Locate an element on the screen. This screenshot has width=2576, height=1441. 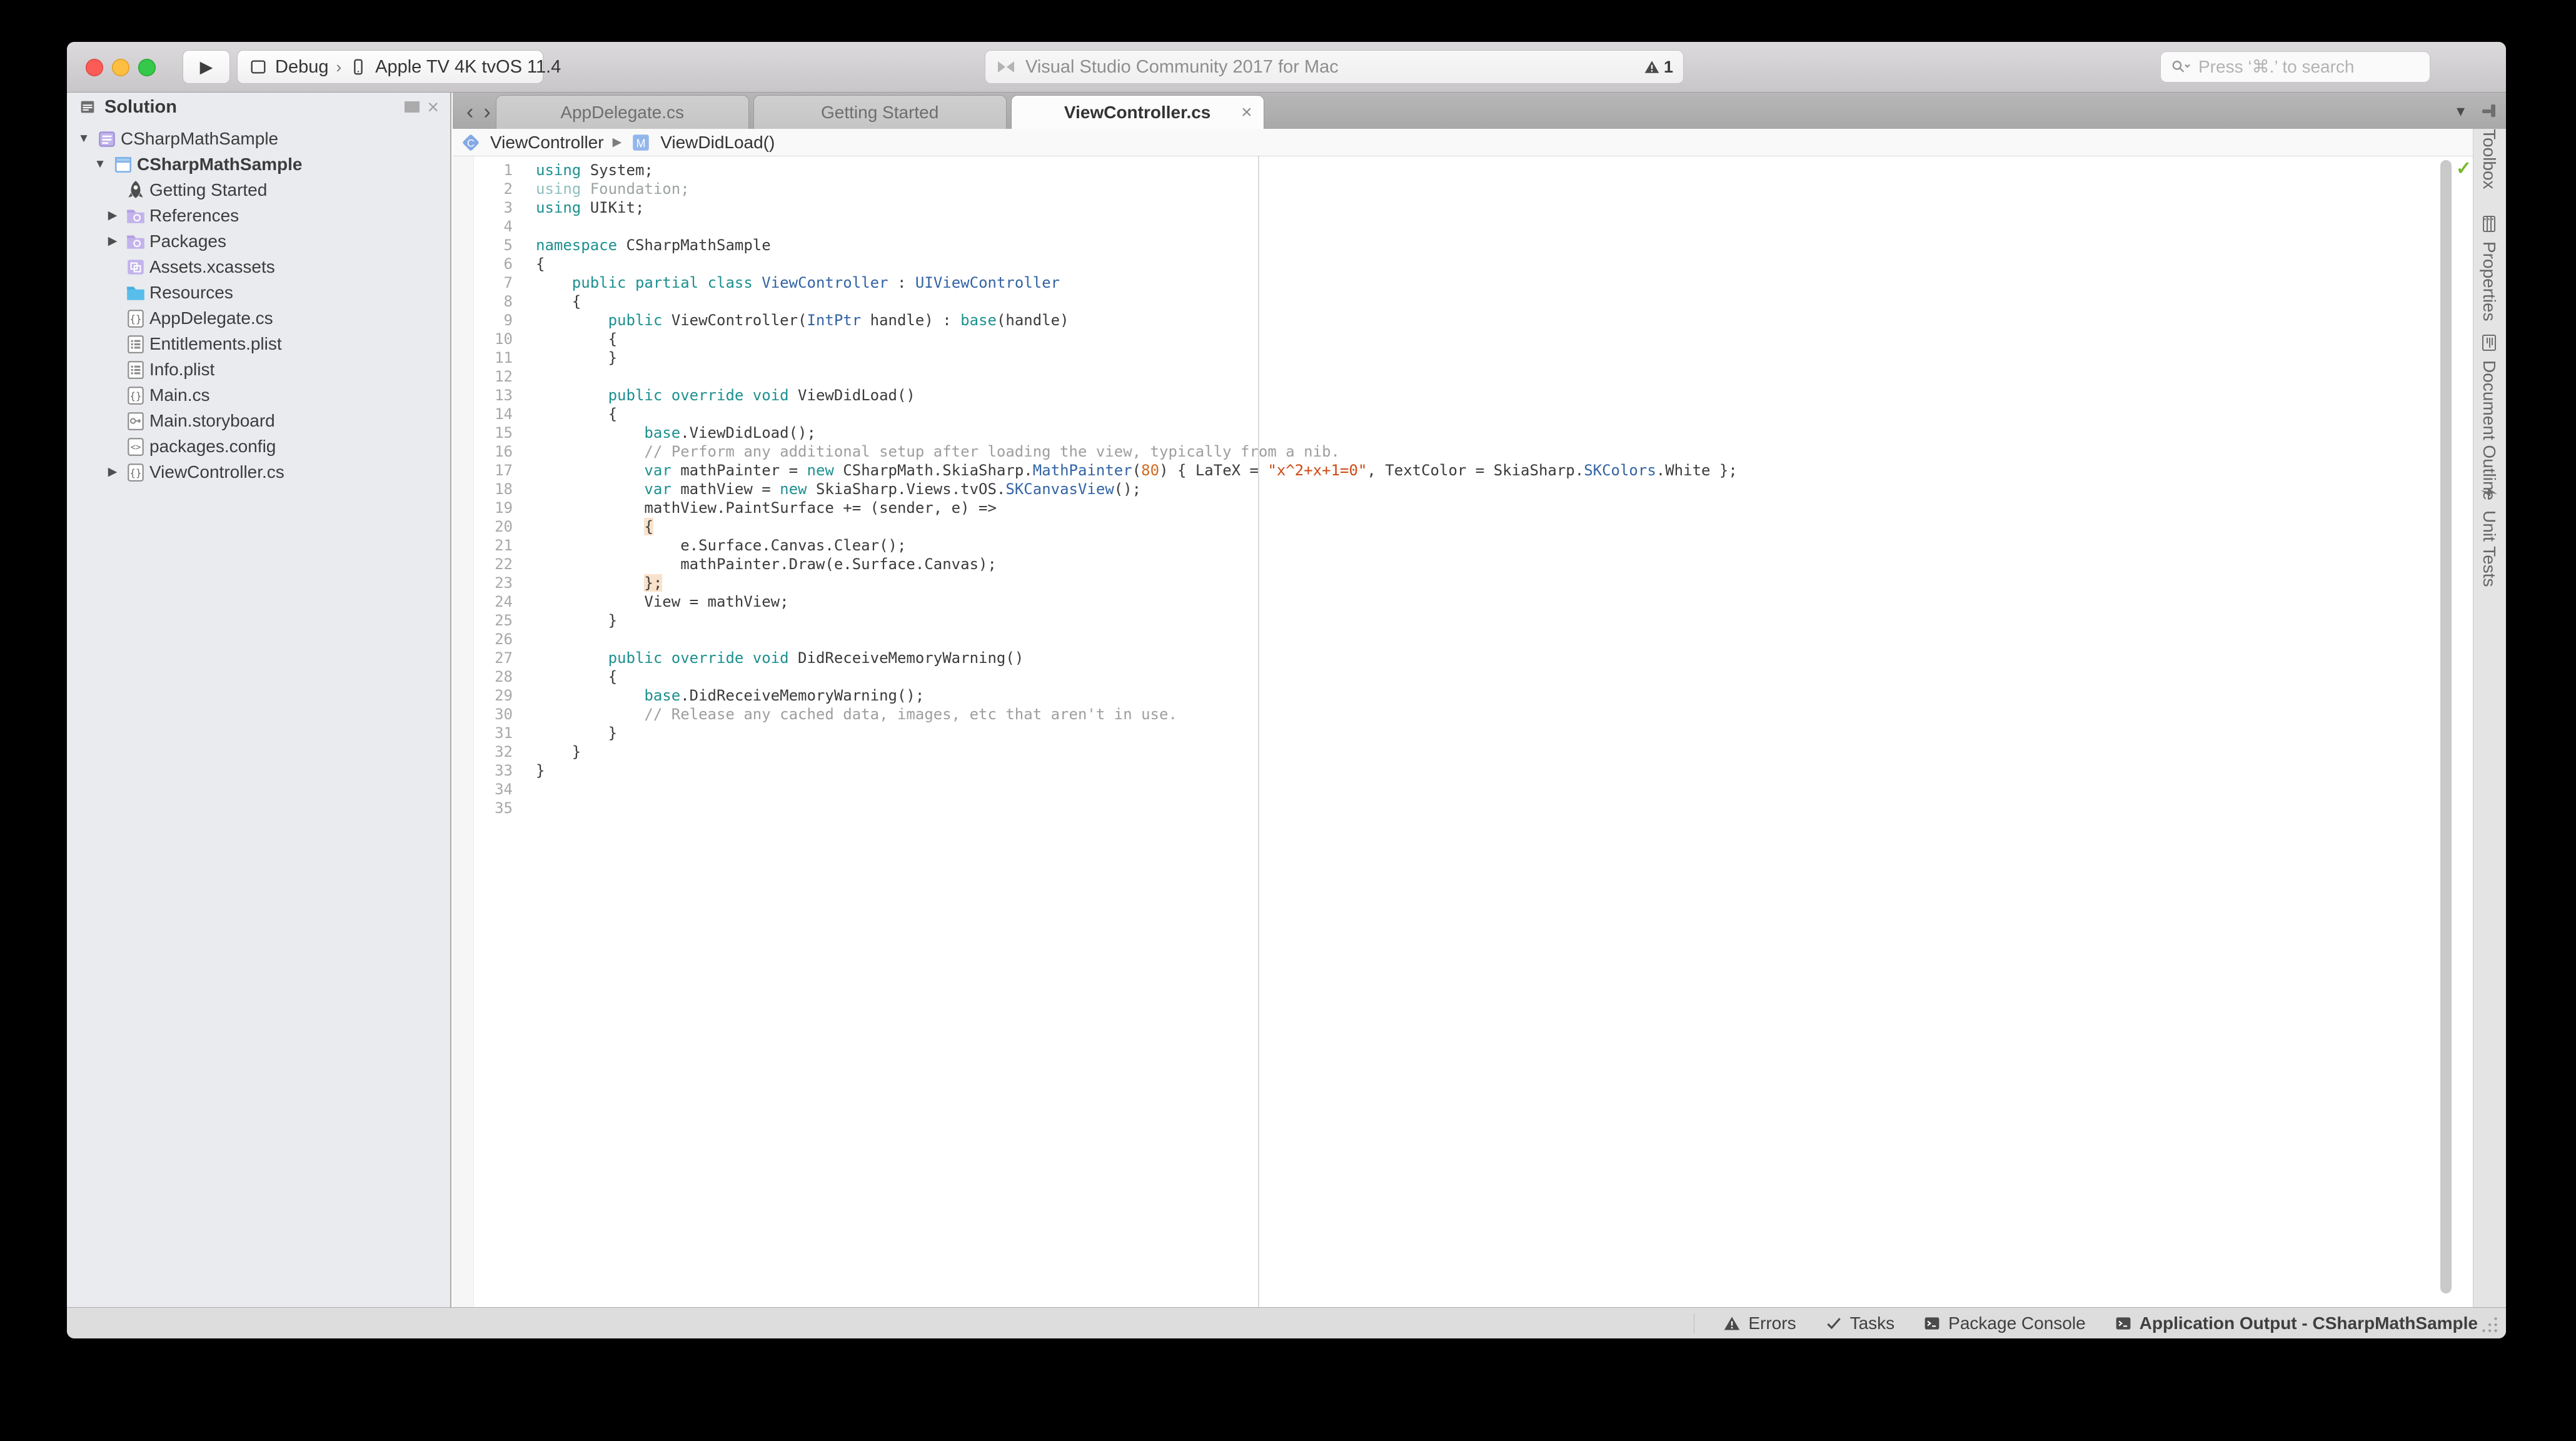
tree-item-resources: Resources is located at coordinates (258, 292).